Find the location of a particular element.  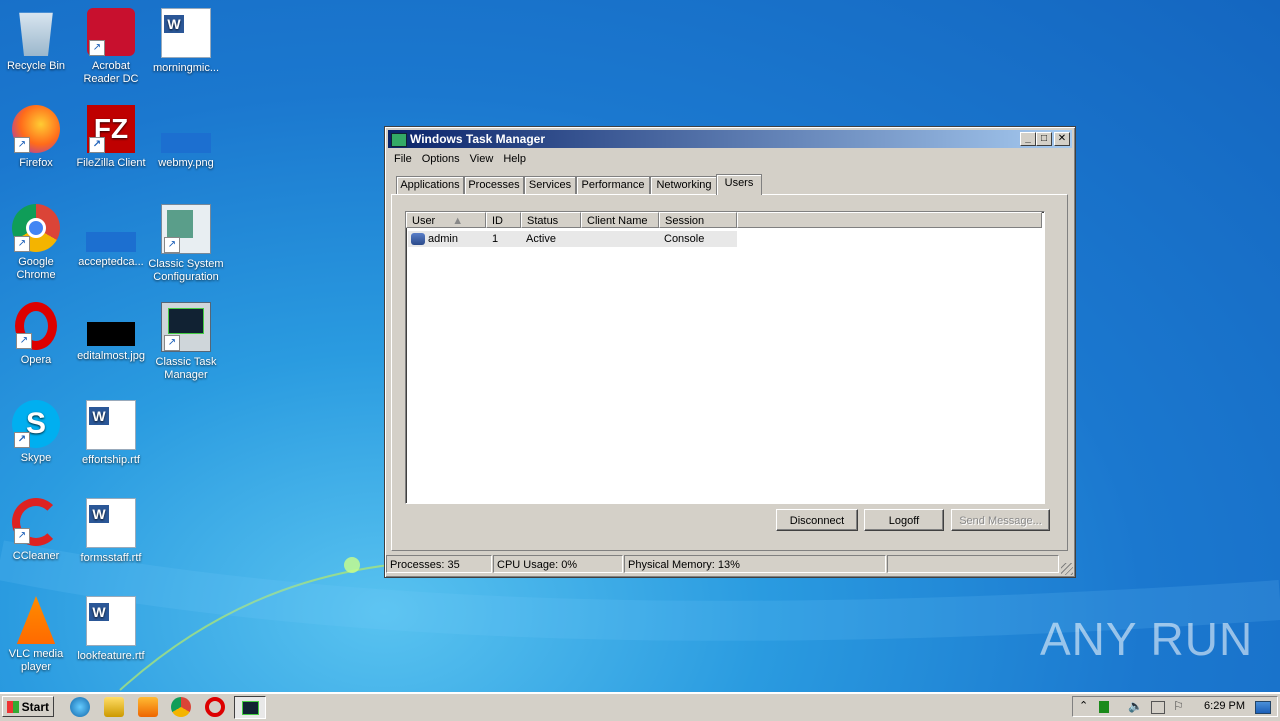

desktop-icon-editalmost: editalmost.jpg is located at coordinates (111, 332).